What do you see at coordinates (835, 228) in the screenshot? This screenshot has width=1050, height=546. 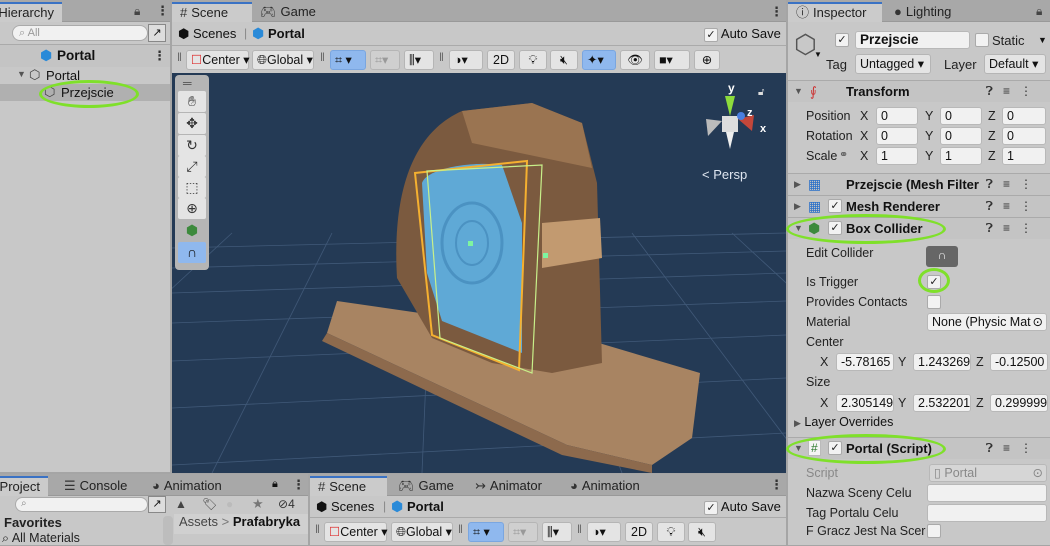 I see `box-collider-enabled-checkbox: ✓` at bounding box center [835, 228].